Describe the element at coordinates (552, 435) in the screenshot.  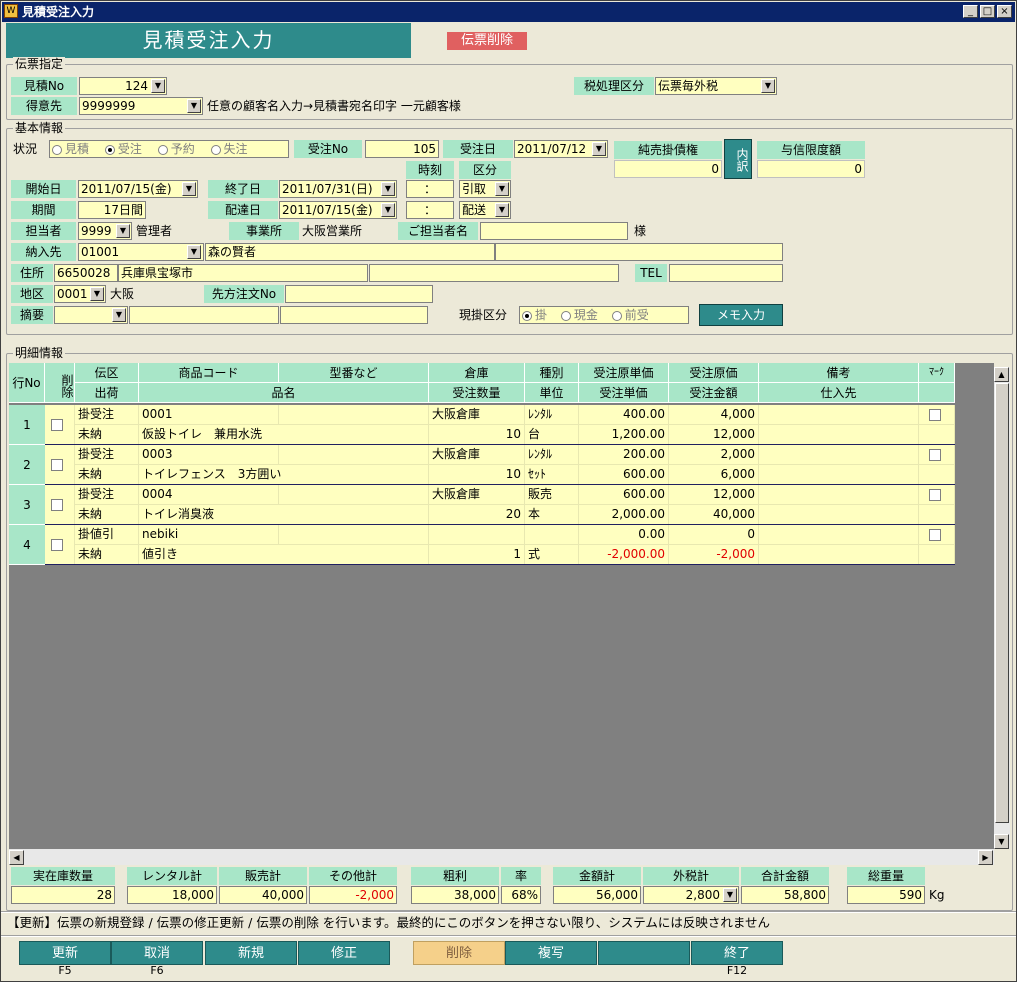
I see `tani-cell: 台` at that location.